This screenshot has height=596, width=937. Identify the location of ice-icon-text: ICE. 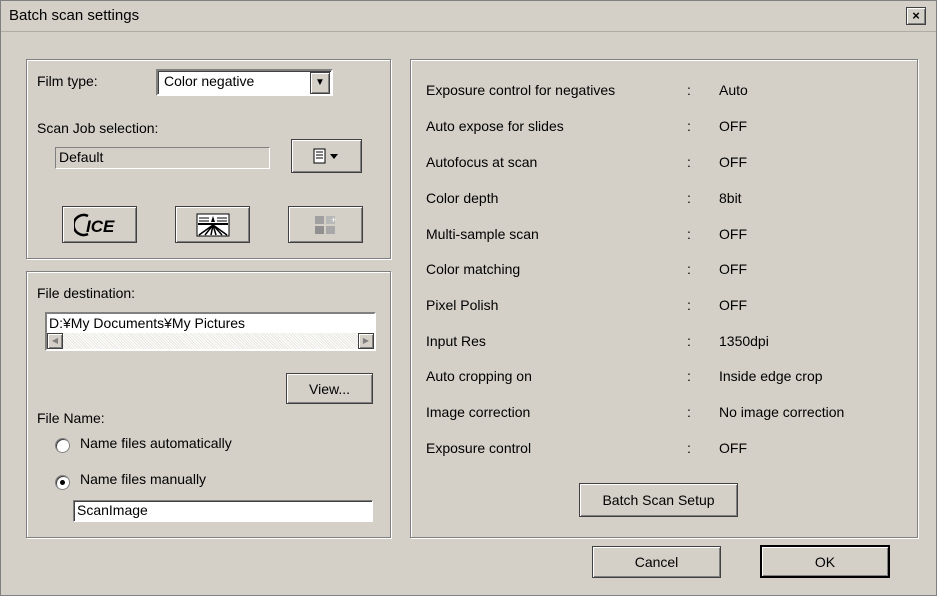
(100, 226).